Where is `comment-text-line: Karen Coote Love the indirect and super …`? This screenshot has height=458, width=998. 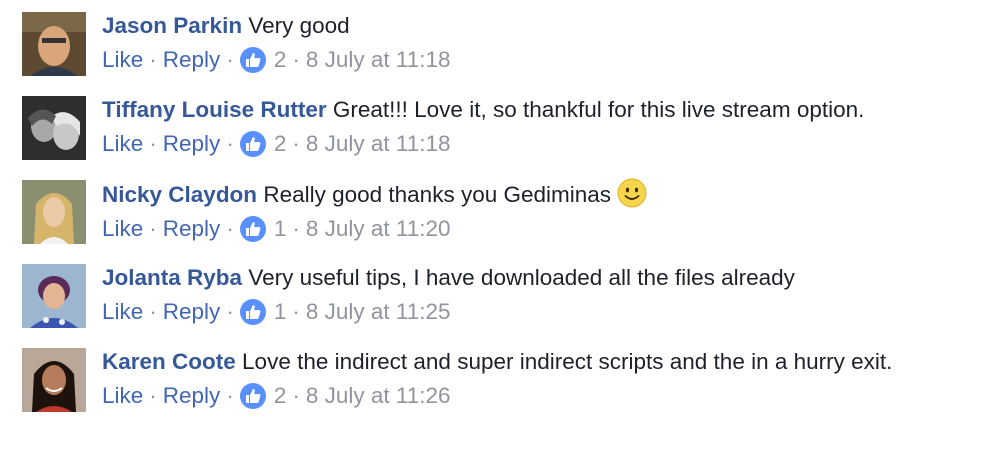 comment-text-line: Karen Coote Love the indirect and super … is located at coordinates (512, 362).